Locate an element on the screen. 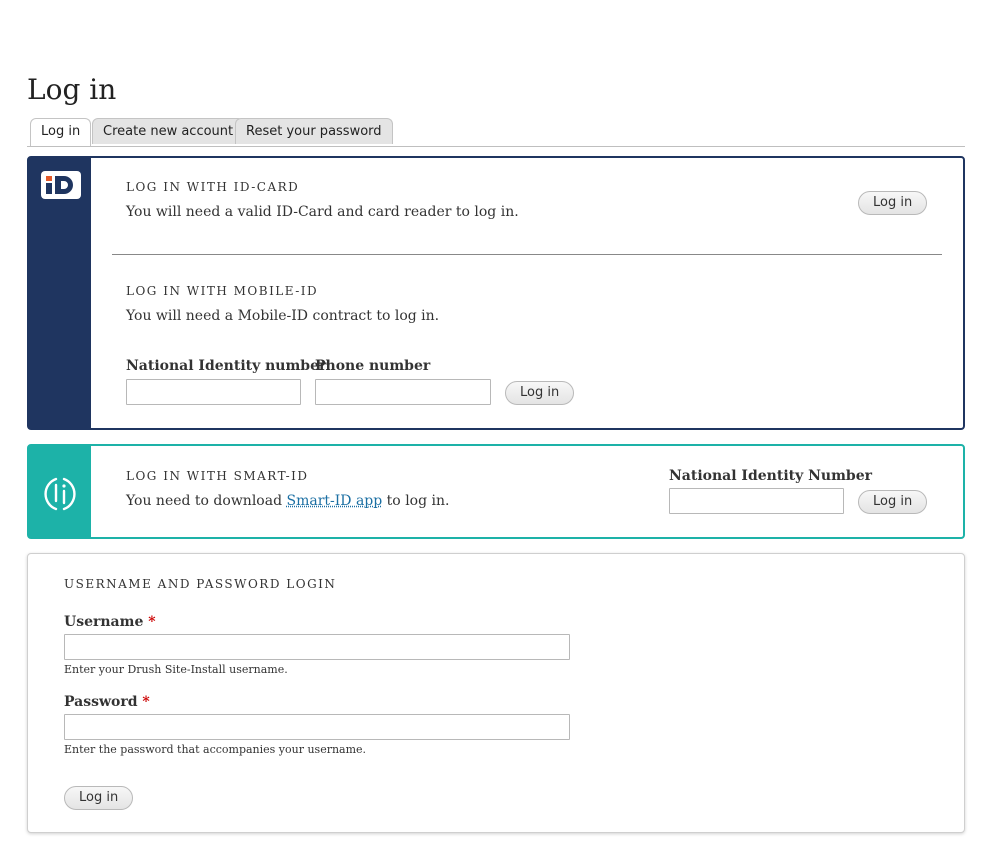 Image resolution: width=997 pixels, height=850 pixels. smart-id-login-button: Log in is located at coordinates (893, 502).